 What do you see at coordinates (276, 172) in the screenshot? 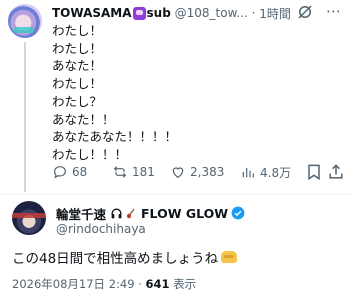
I see `views-count: 4.8万` at bounding box center [276, 172].